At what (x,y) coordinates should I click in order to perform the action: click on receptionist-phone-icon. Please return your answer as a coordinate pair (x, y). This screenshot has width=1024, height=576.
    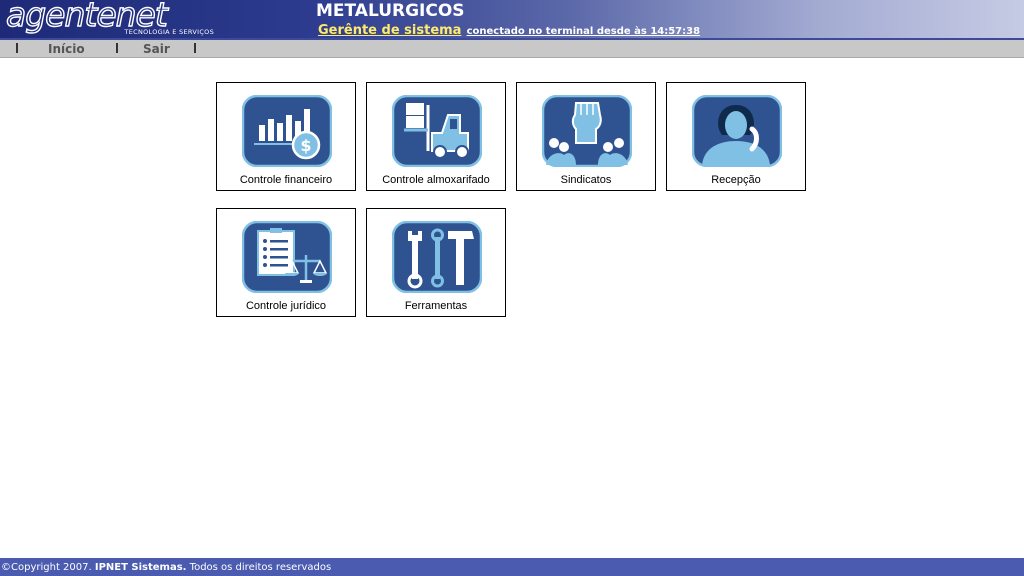
    Looking at the image, I should click on (737, 131).